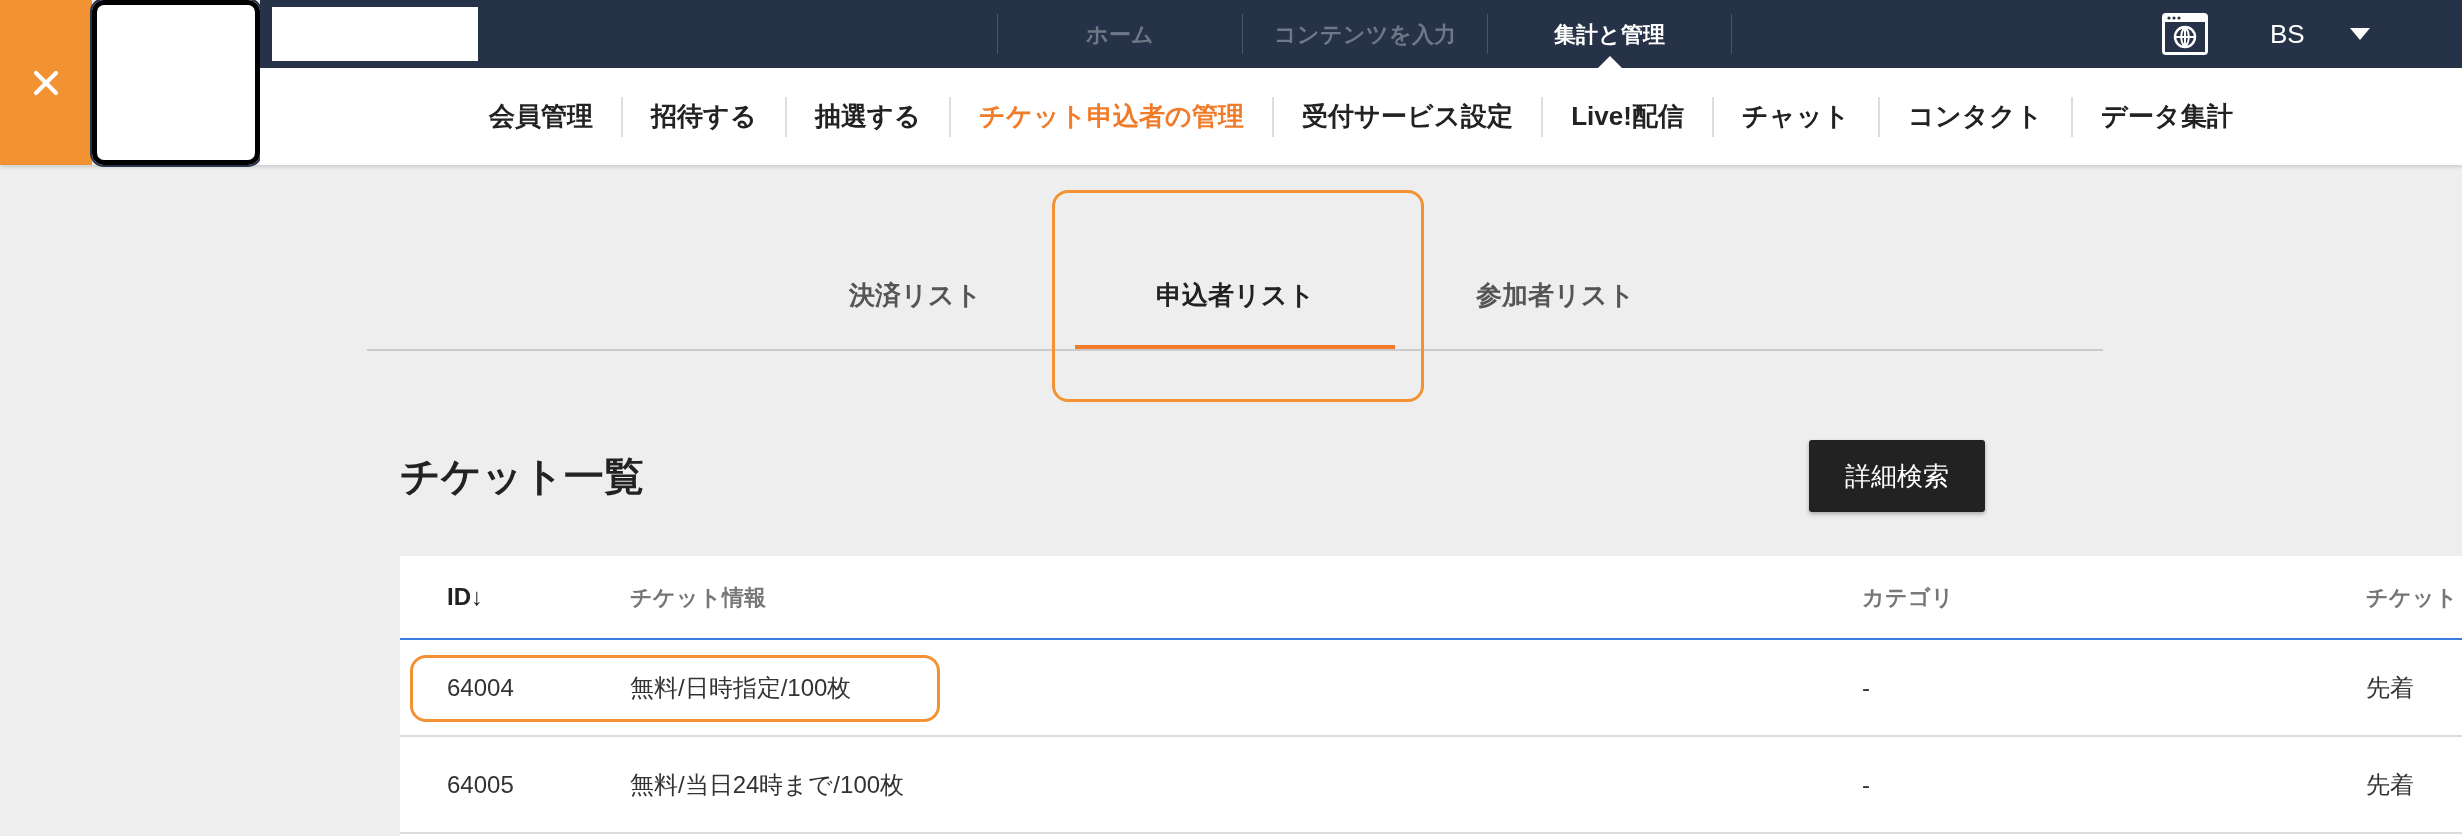 This screenshot has width=2462, height=836. What do you see at coordinates (2185, 34) in the screenshot?
I see `browser-globe-icon` at bounding box center [2185, 34].